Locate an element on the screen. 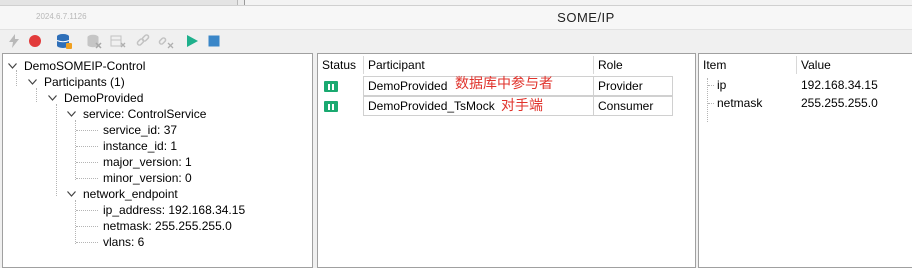  property-item: netmask is located at coordinates (740, 103).